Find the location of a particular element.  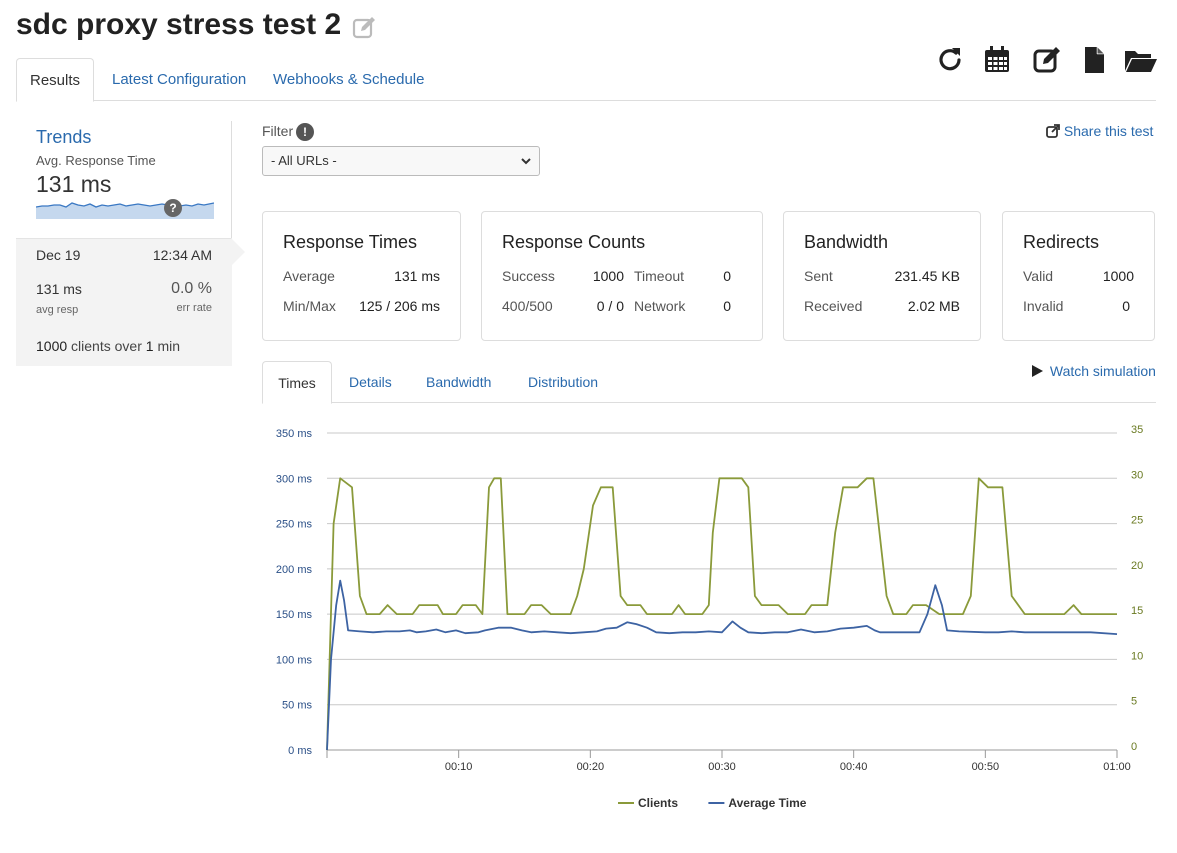

series-line-average-time is located at coordinates (722, 665).